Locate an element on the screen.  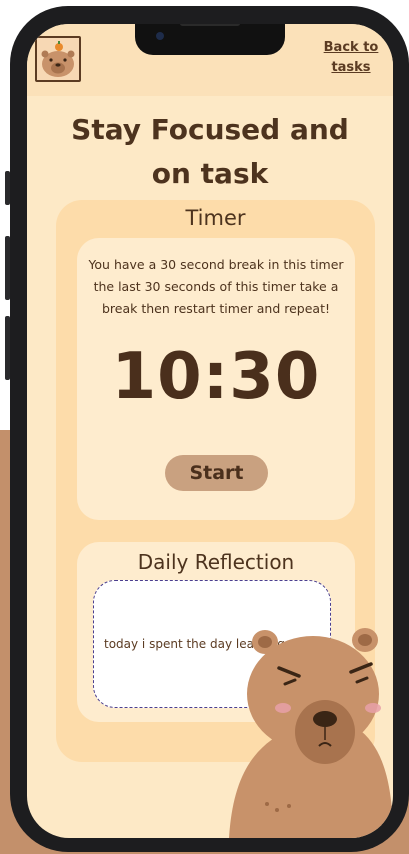
timer-display: 10:30 is located at coordinates (216, 377).